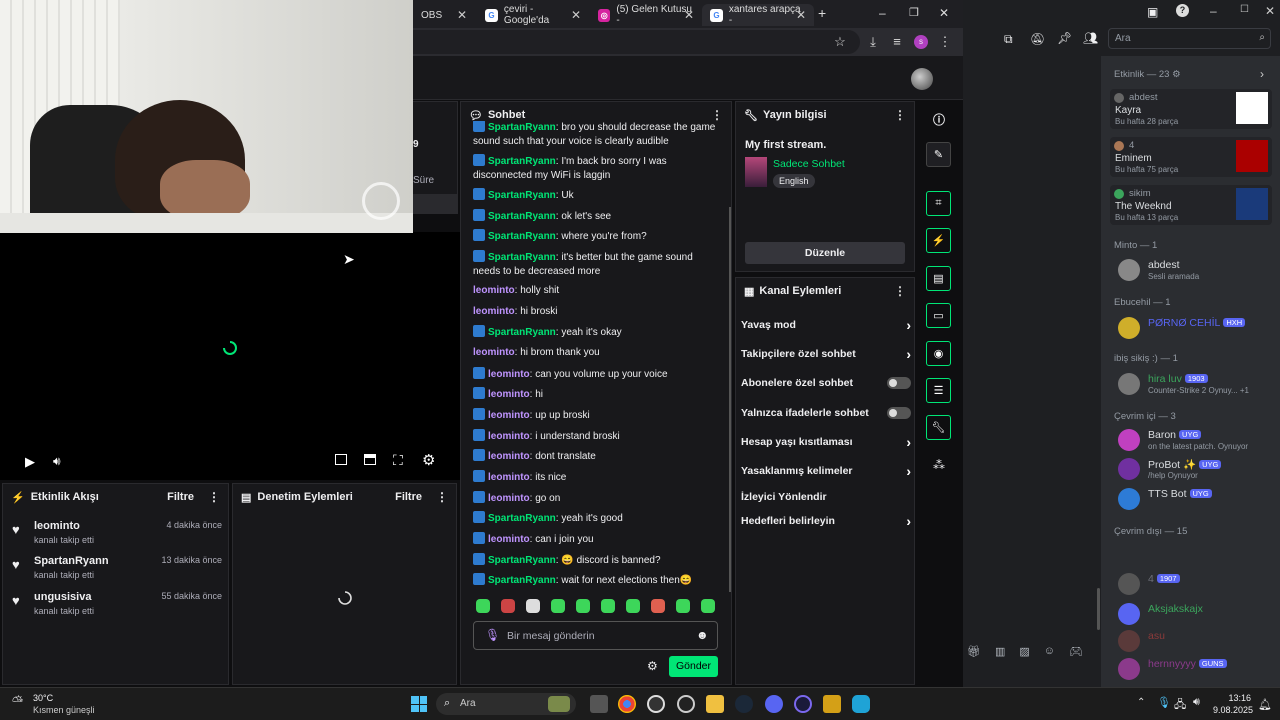 Image resolution: width=1280 pixels, height=720 pixels. What do you see at coordinates (826, 325) in the screenshot?
I see `channel-action-item: Yavaş mod ›` at bounding box center [826, 325].